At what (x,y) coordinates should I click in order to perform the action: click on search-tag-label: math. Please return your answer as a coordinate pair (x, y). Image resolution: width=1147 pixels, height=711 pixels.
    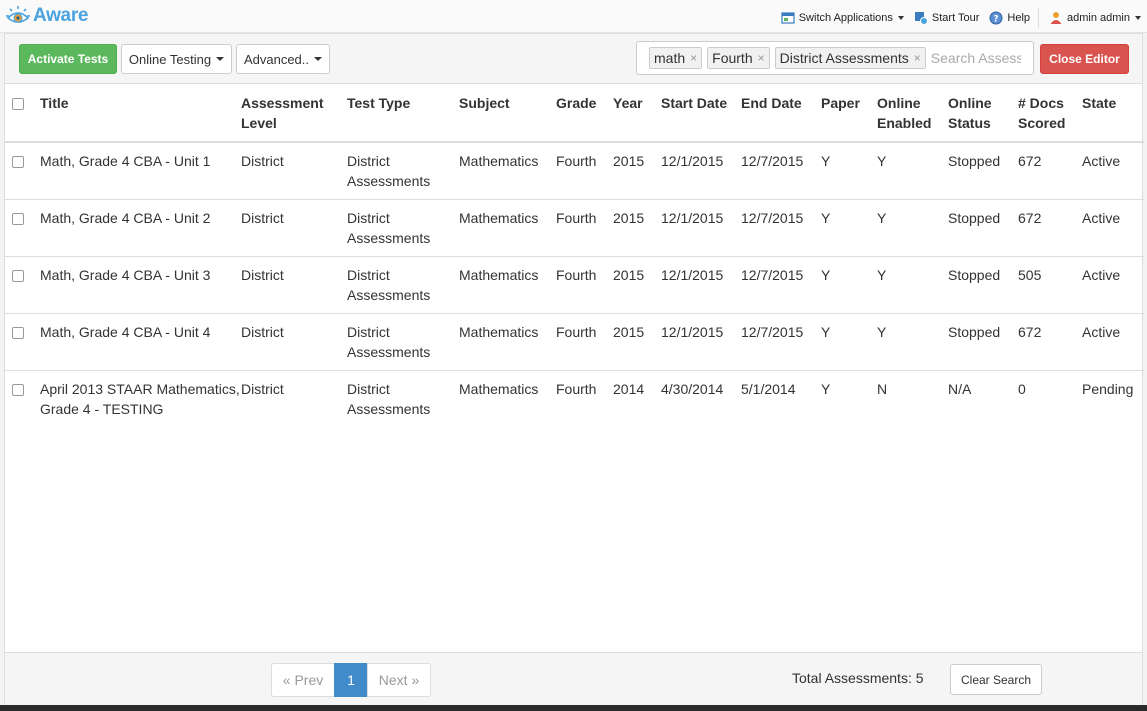
    Looking at the image, I should click on (670, 58).